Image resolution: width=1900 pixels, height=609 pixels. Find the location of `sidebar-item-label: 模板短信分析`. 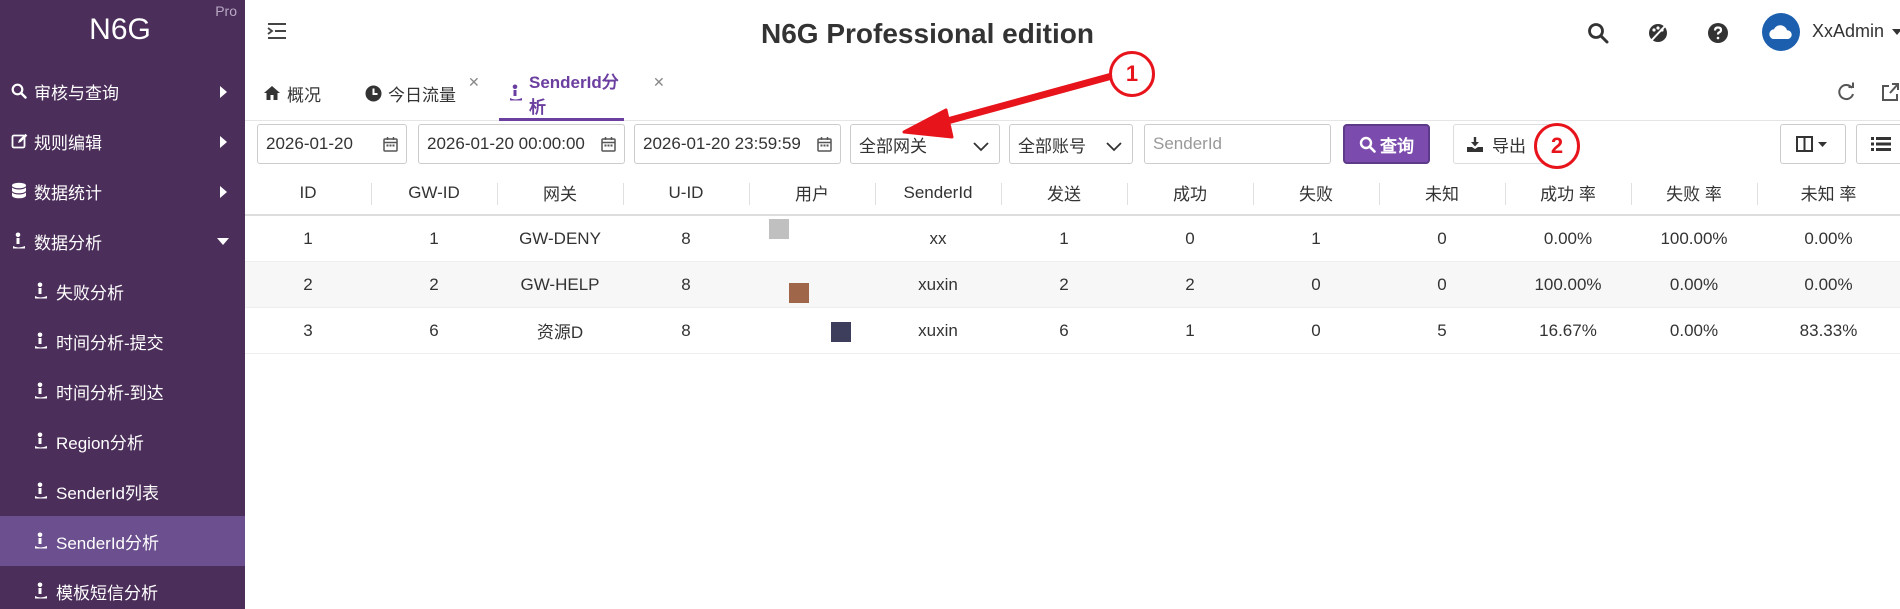

sidebar-item-label: 模板短信分析 is located at coordinates (107, 593).